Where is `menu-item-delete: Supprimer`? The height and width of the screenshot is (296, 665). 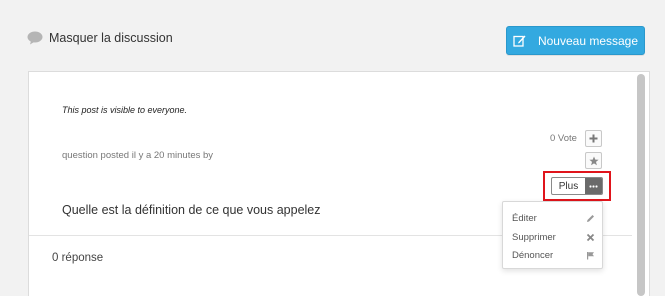
menu-item-delete: Supprimer is located at coordinates (553, 237).